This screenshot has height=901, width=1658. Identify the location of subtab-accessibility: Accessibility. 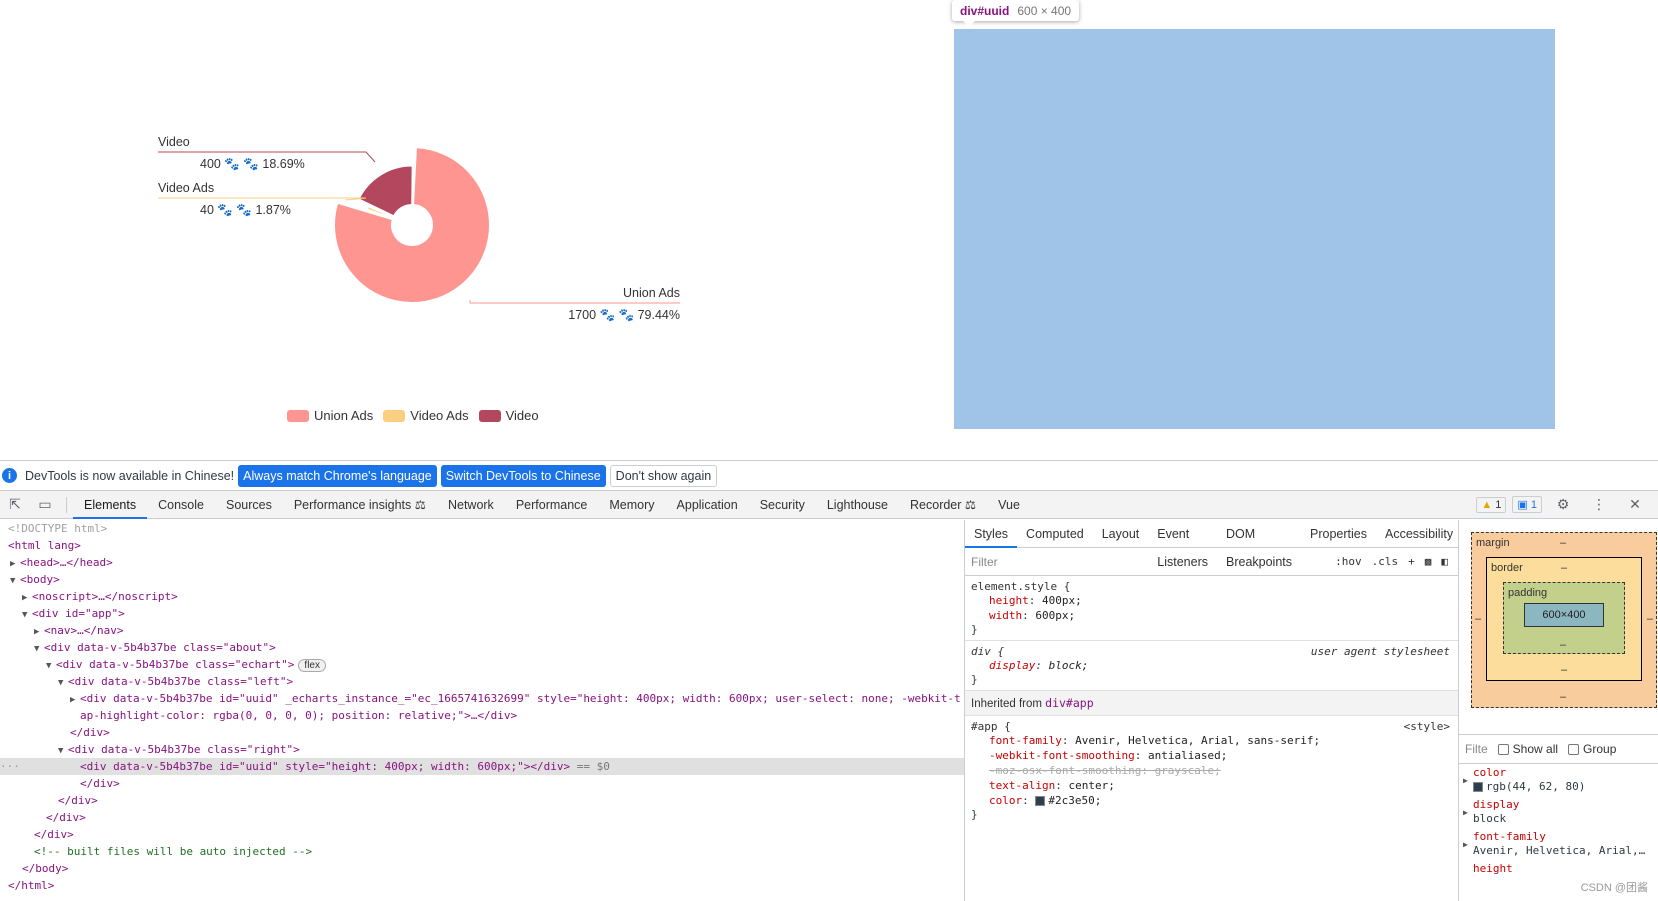
(1417, 534).